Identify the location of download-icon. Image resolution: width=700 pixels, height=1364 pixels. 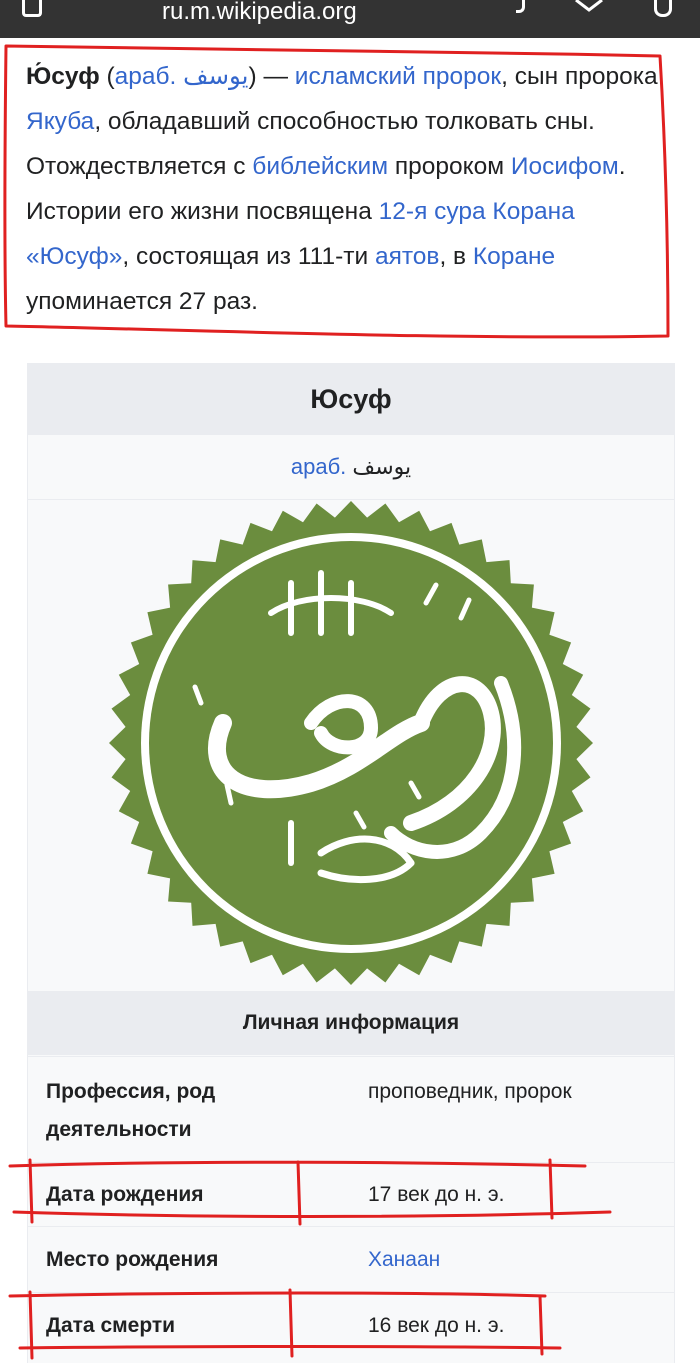
(520, 6).